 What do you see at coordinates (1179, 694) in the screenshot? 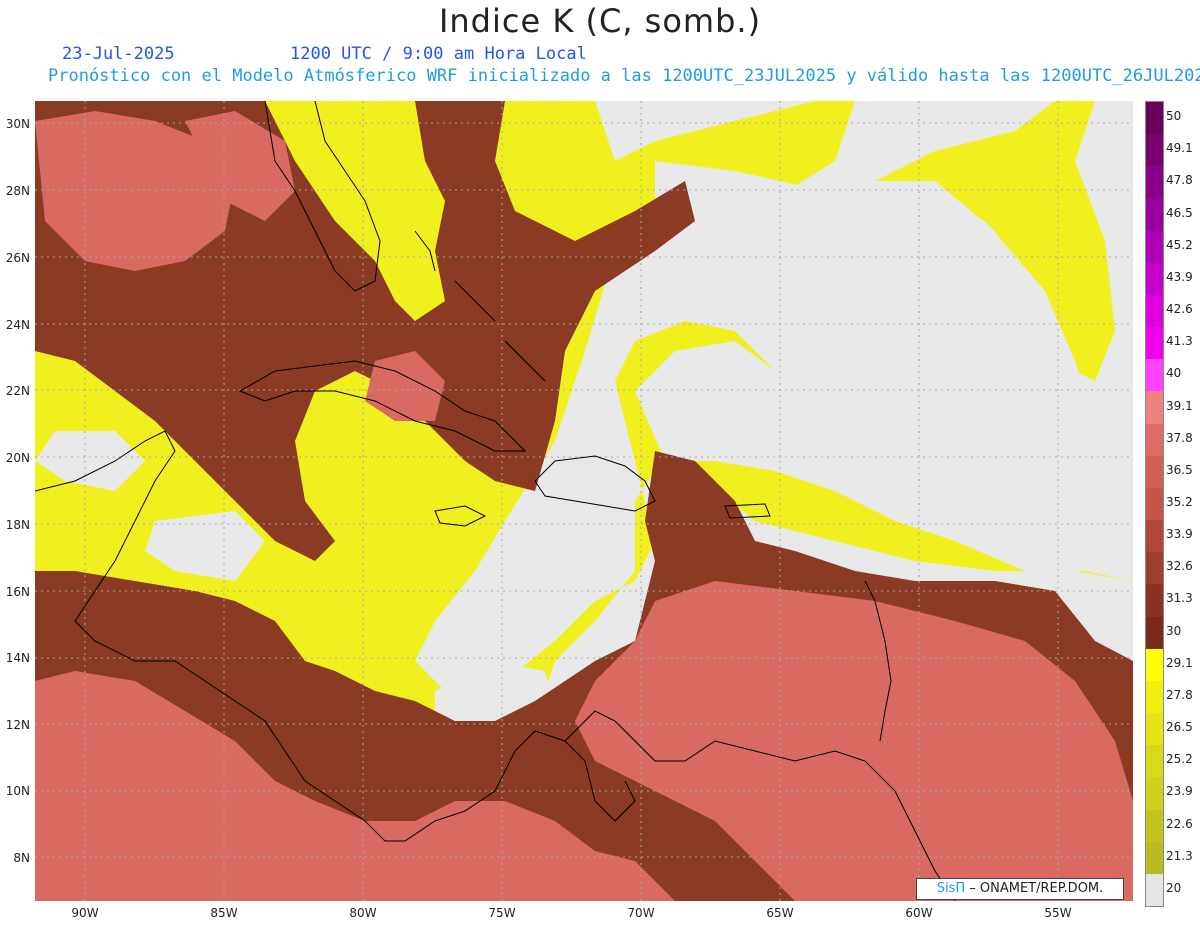
I see `colorbar-tick-label: 27.8` at bounding box center [1179, 694].